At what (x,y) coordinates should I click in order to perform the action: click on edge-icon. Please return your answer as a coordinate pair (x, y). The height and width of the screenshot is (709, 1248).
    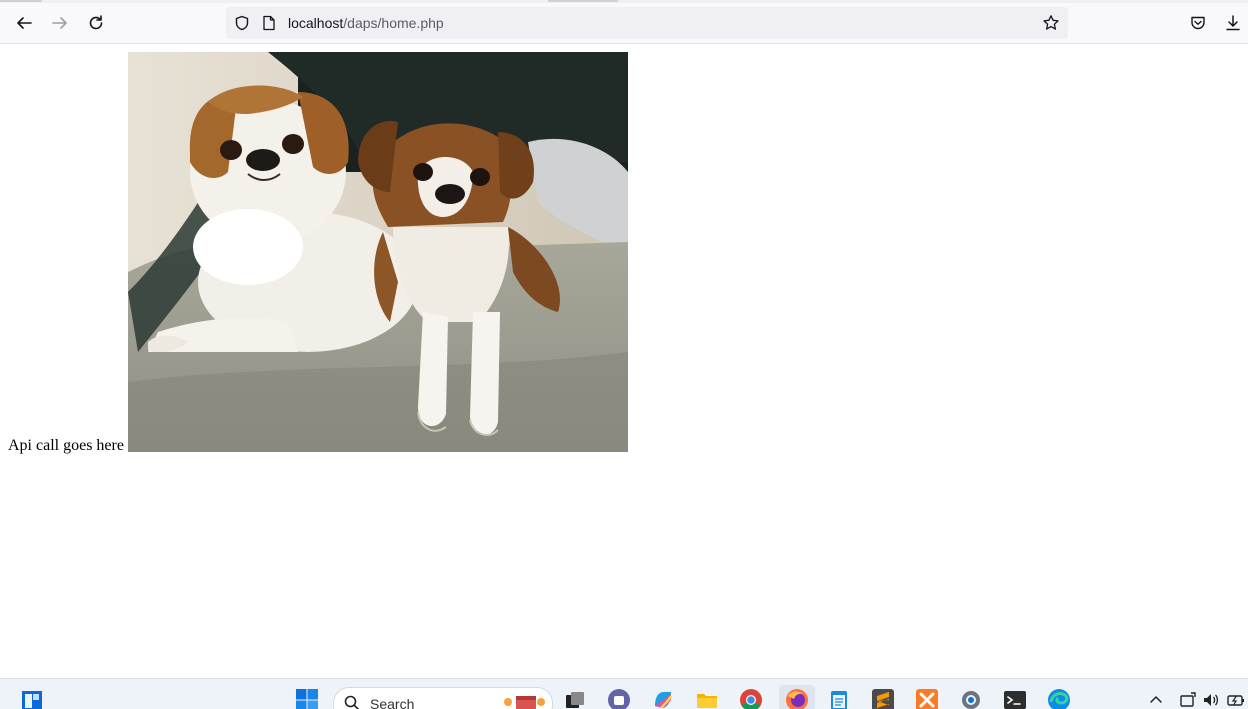
    Looking at the image, I should click on (1059, 698).